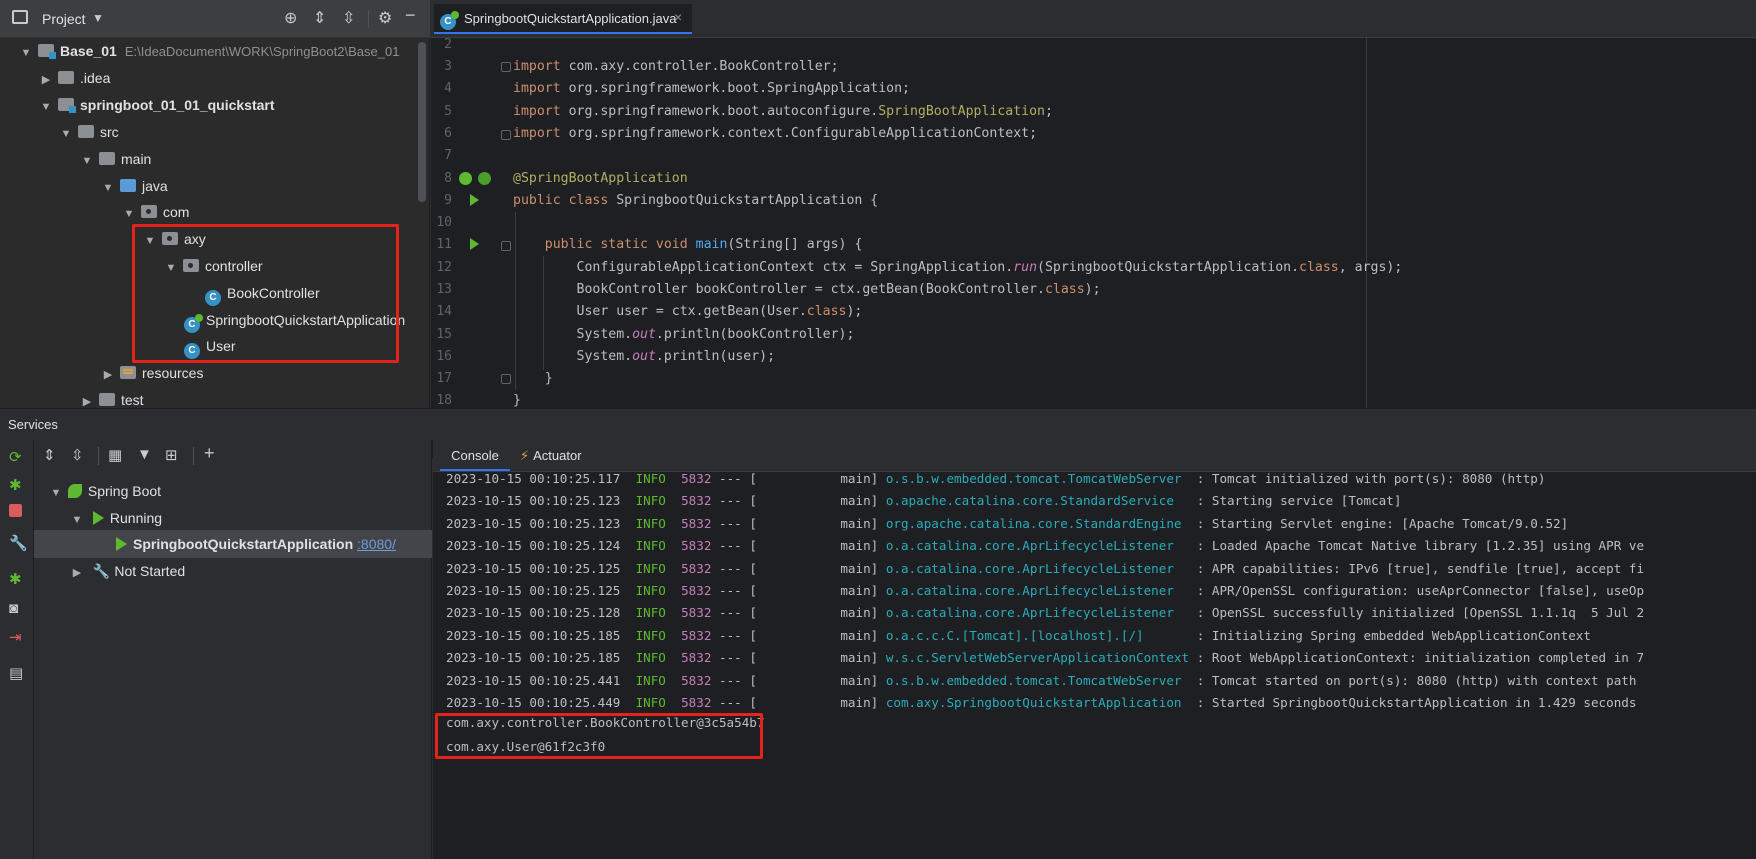 This screenshot has width=1756, height=859. Describe the element at coordinates (256, 544) in the screenshot. I see `services-app: SpringbootQuickstartApplication :8080/` at that location.